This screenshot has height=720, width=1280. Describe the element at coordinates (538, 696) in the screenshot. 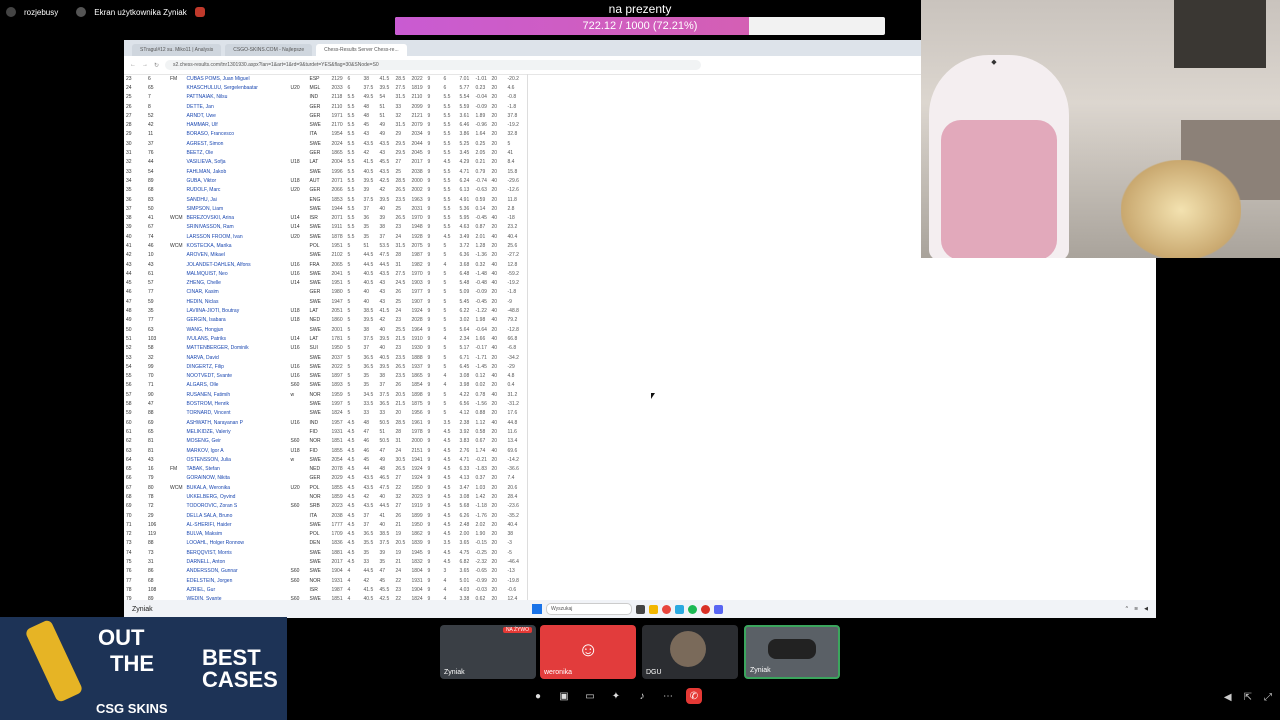

I see `microphone-icon: ●` at that location.